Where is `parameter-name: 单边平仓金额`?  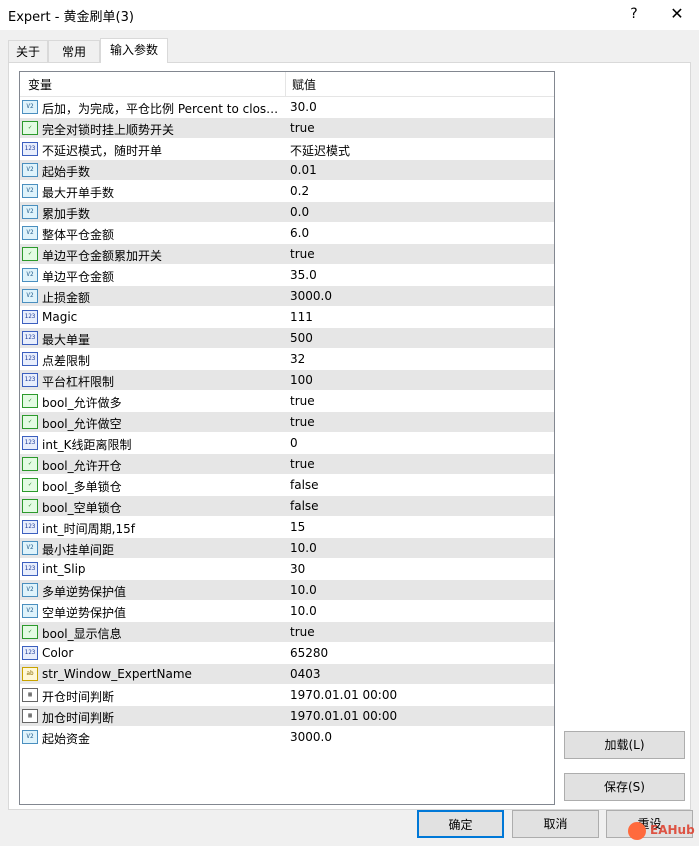 parameter-name: 单边平仓金额 is located at coordinates (78, 277).